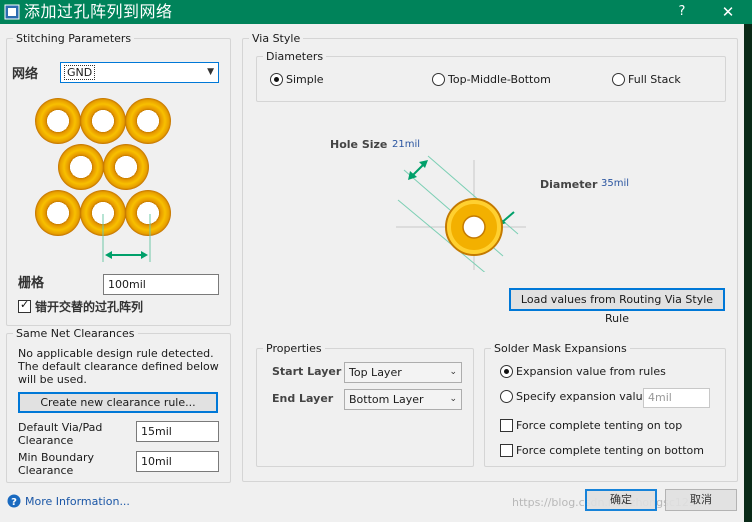  What do you see at coordinates (74, 38) in the screenshot?
I see `stitching-parameters-legend: Stitching Parameters` at bounding box center [74, 38].